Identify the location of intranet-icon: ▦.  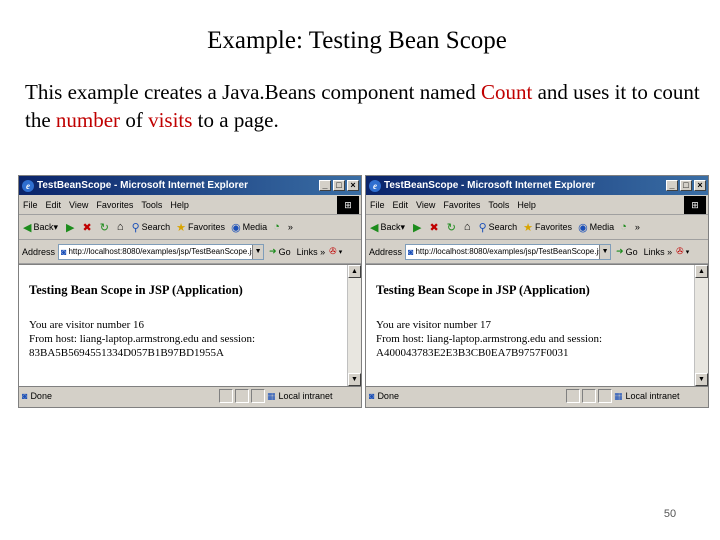
(271, 395).